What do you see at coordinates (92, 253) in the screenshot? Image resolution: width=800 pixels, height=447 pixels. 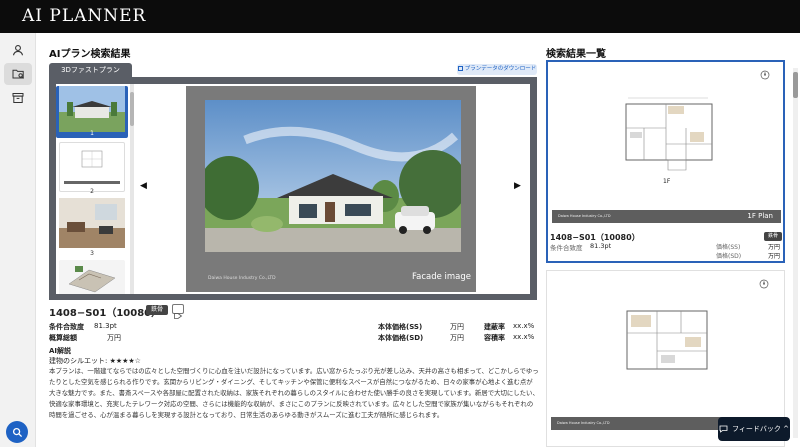 I see `thumbnail-3-label: 3` at bounding box center [92, 253].